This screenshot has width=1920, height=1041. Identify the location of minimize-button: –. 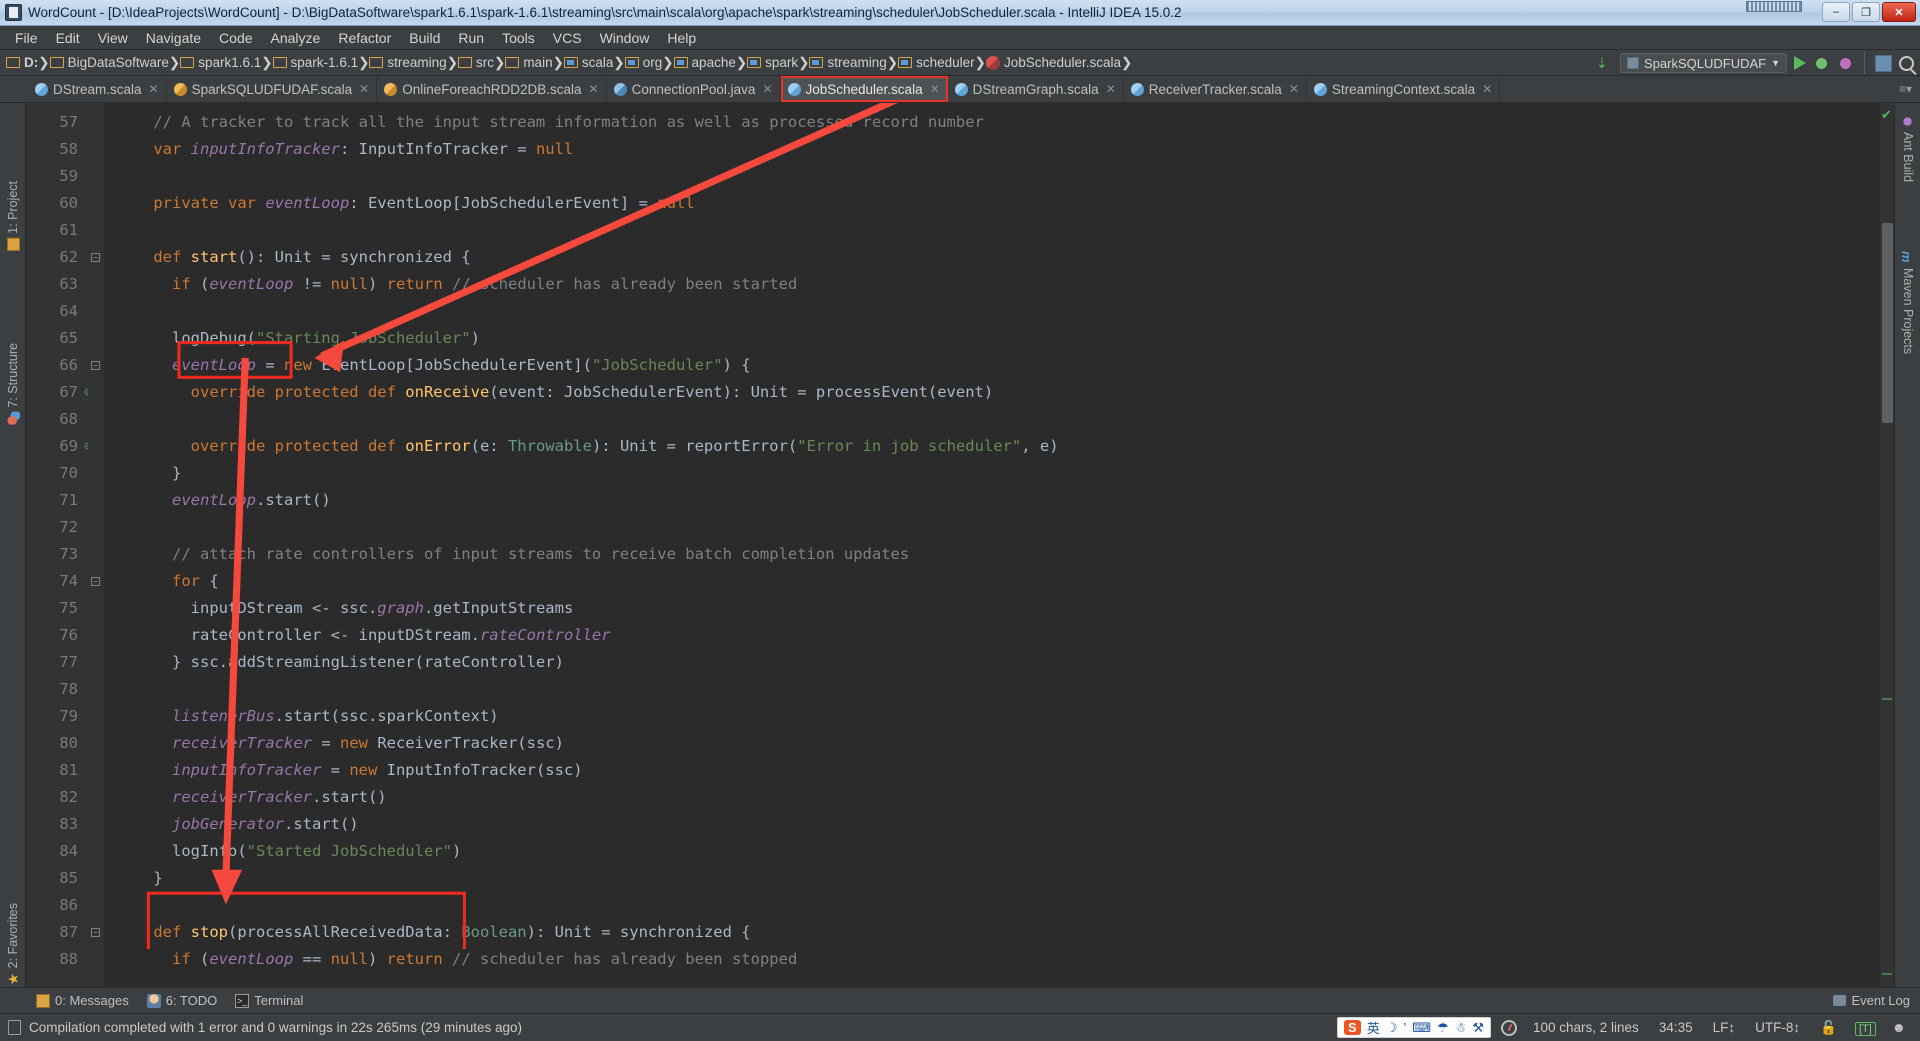
(1836, 12).